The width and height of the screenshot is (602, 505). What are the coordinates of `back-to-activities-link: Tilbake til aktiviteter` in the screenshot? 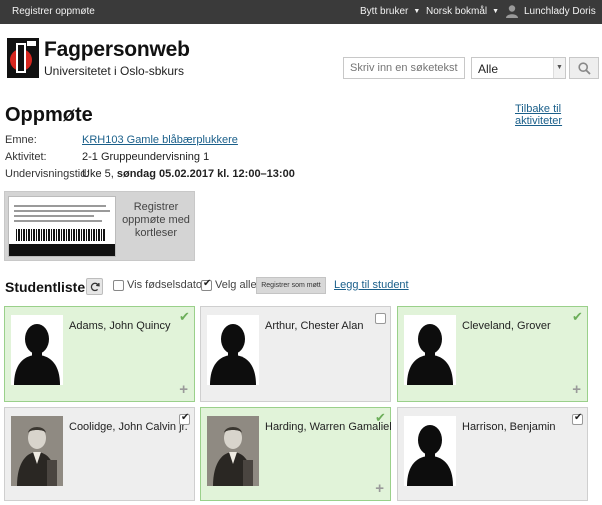 It's located at (558, 115).